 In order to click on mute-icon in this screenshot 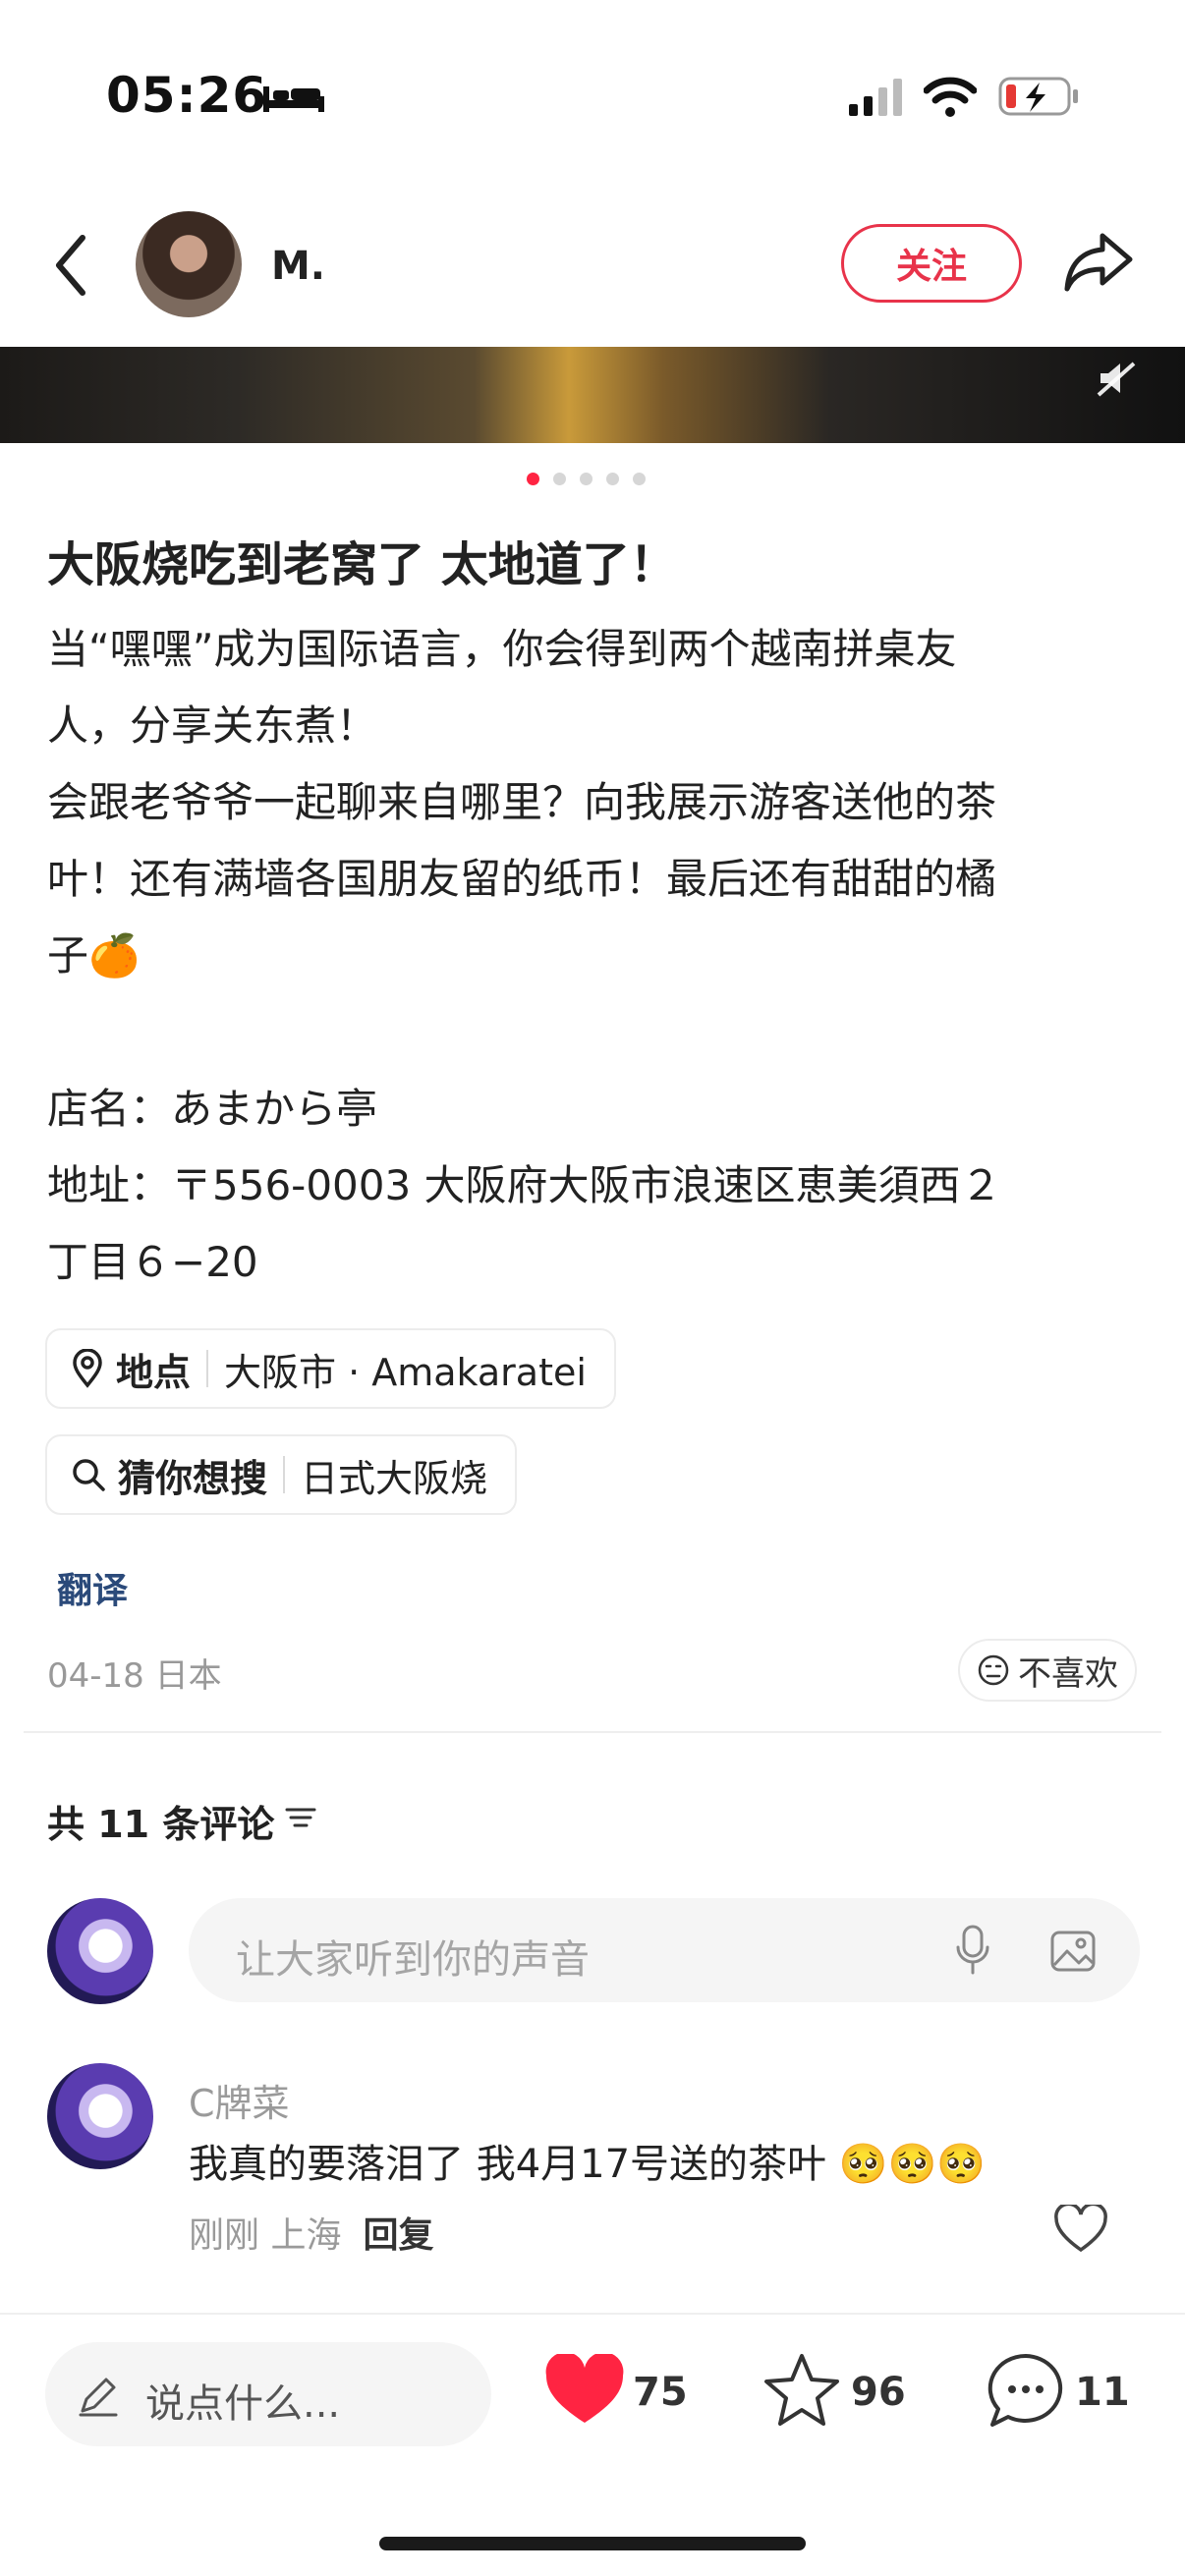, I will do `click(1118, 378)`.